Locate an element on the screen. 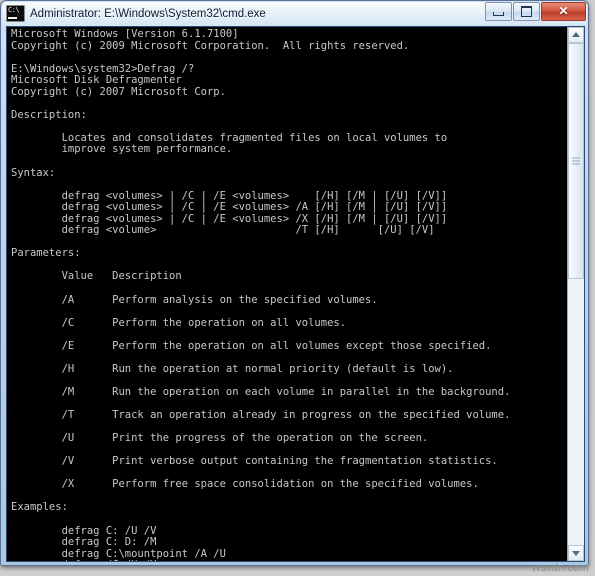 Image resolution: width=595 pixels, height=576 pixels. close-icon: ✕ is located at coordinates (563, 11).